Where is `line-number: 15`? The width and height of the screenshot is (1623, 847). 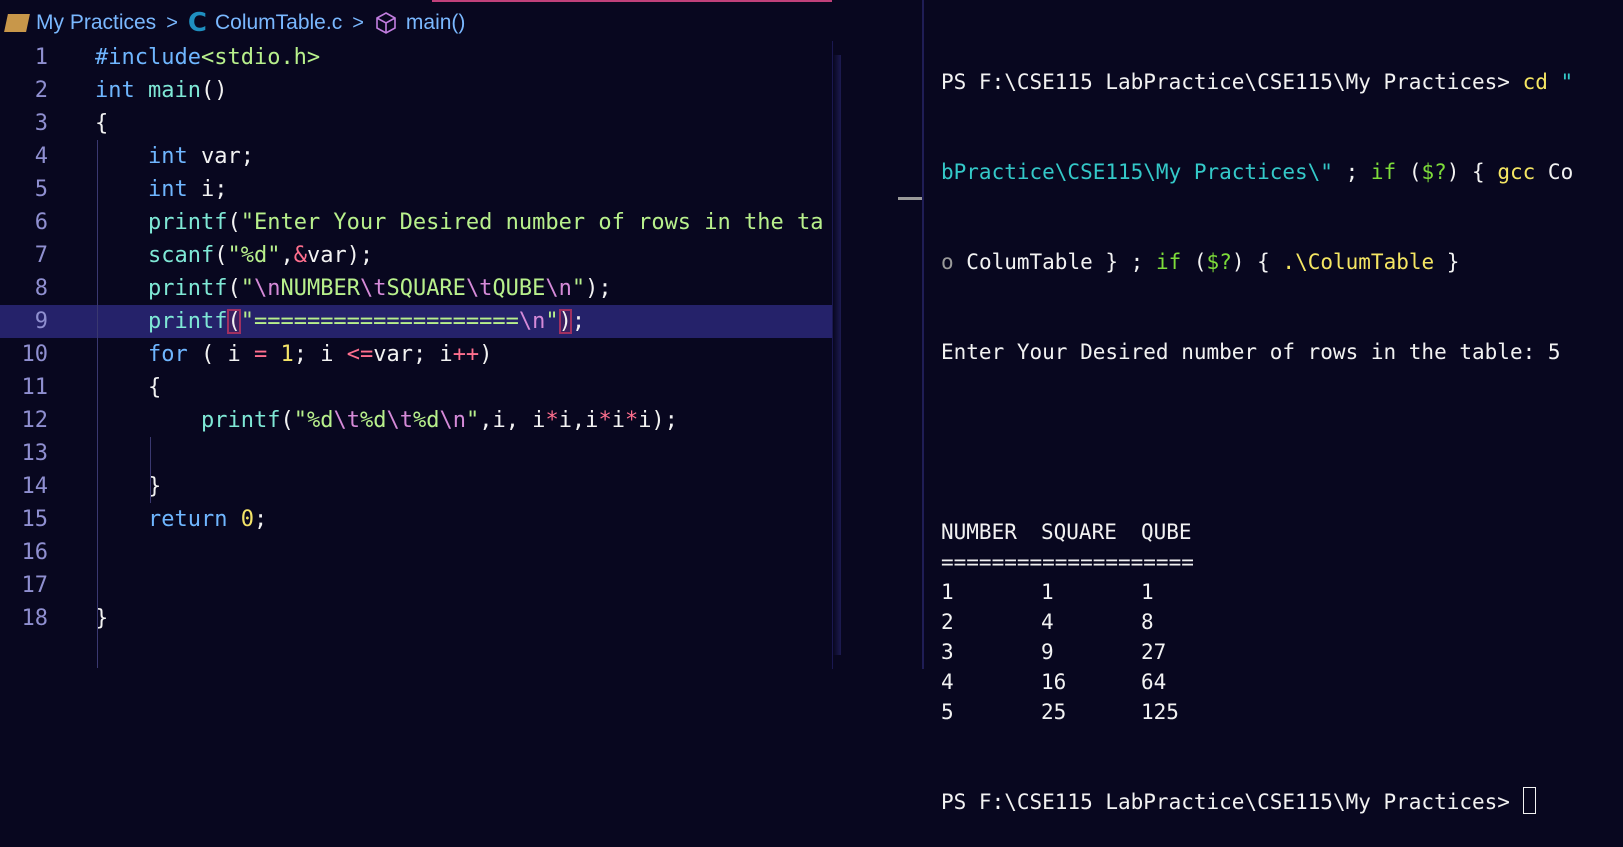 line-number: 15 is located at coordinates (35, 519).